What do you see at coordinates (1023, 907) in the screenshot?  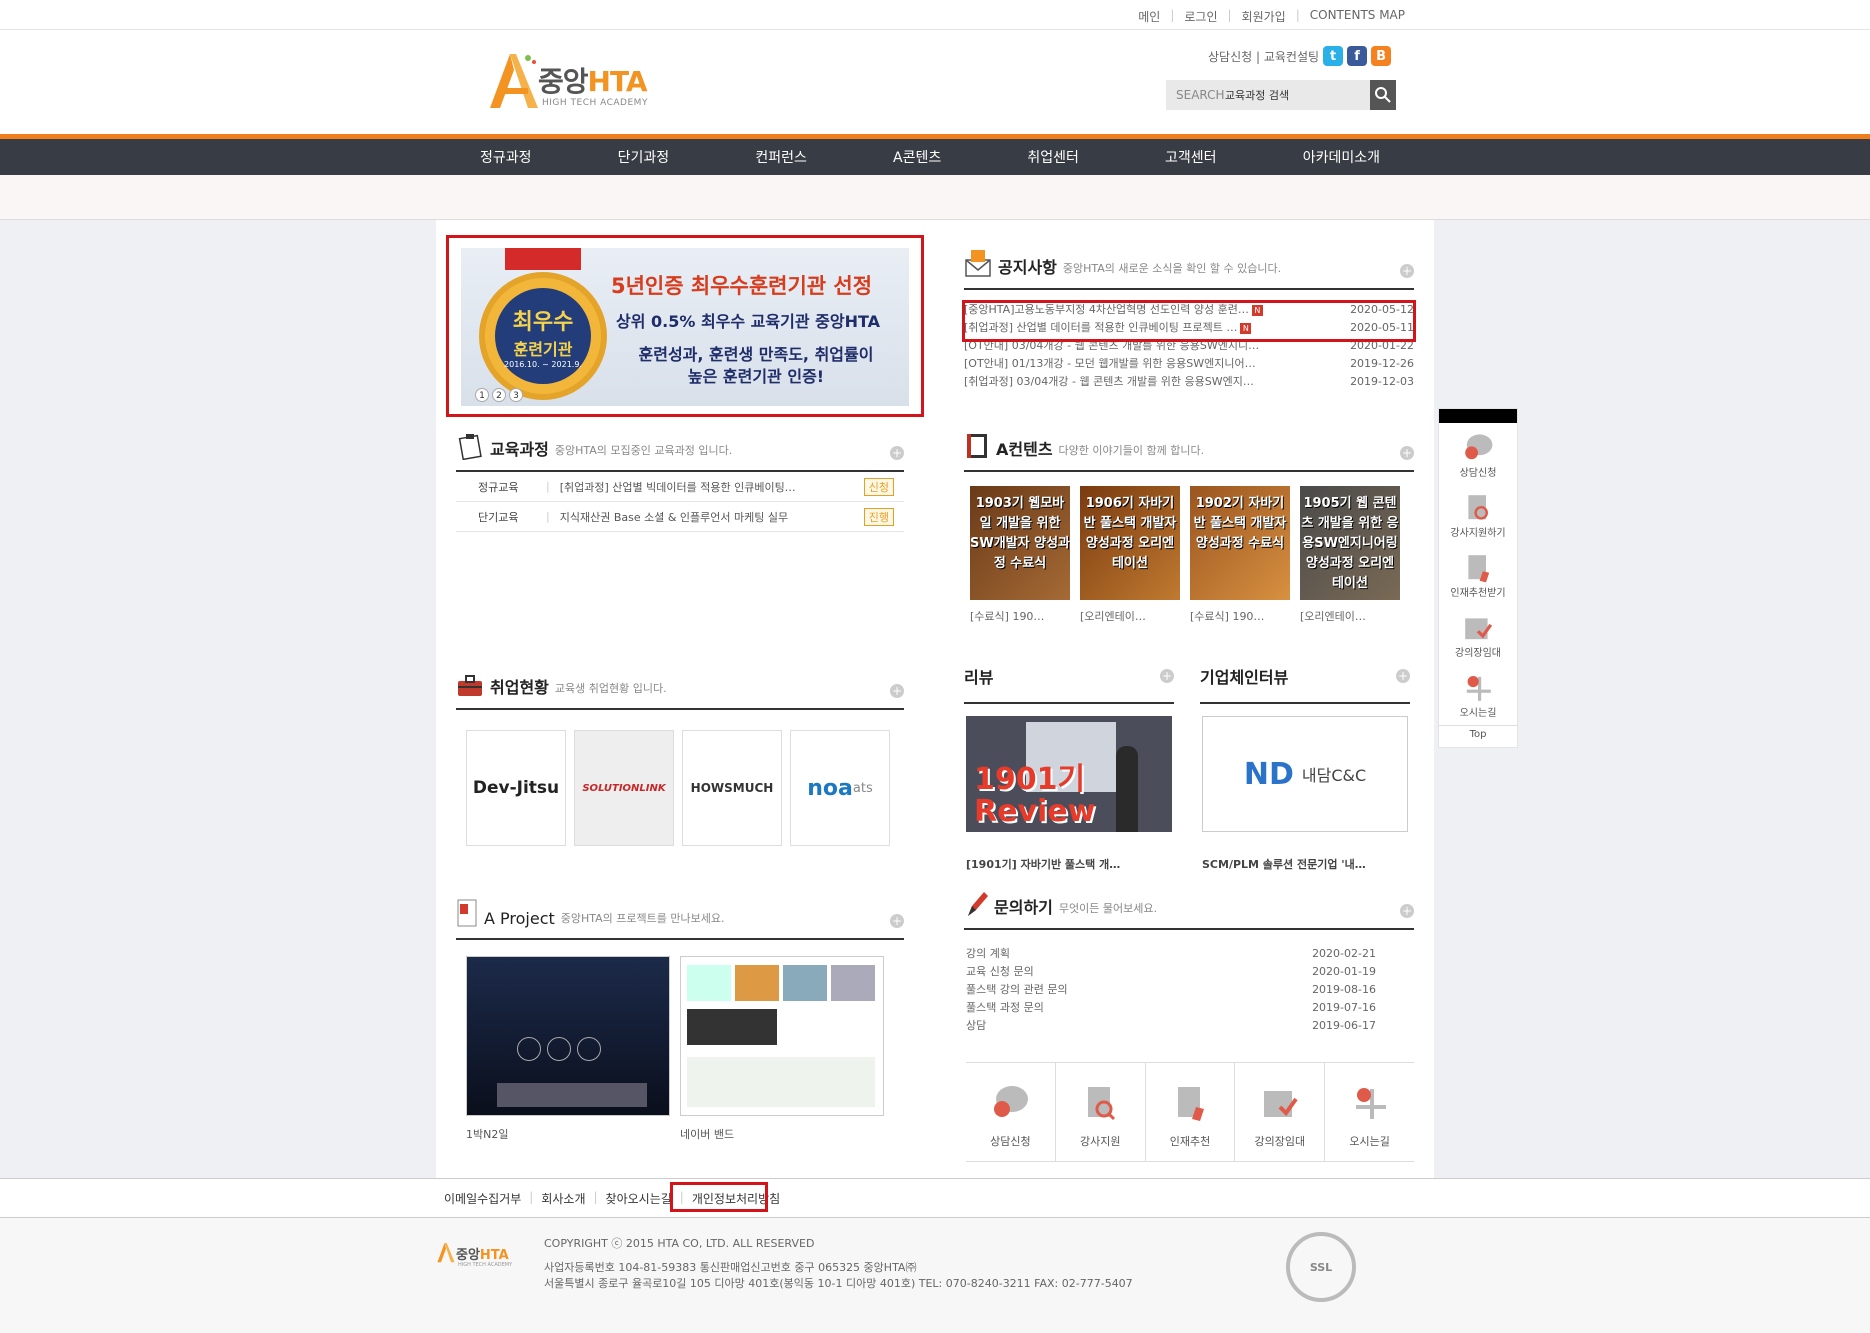 I see `inquiry-title: 문의하기` at bounding box center [1023, 907].